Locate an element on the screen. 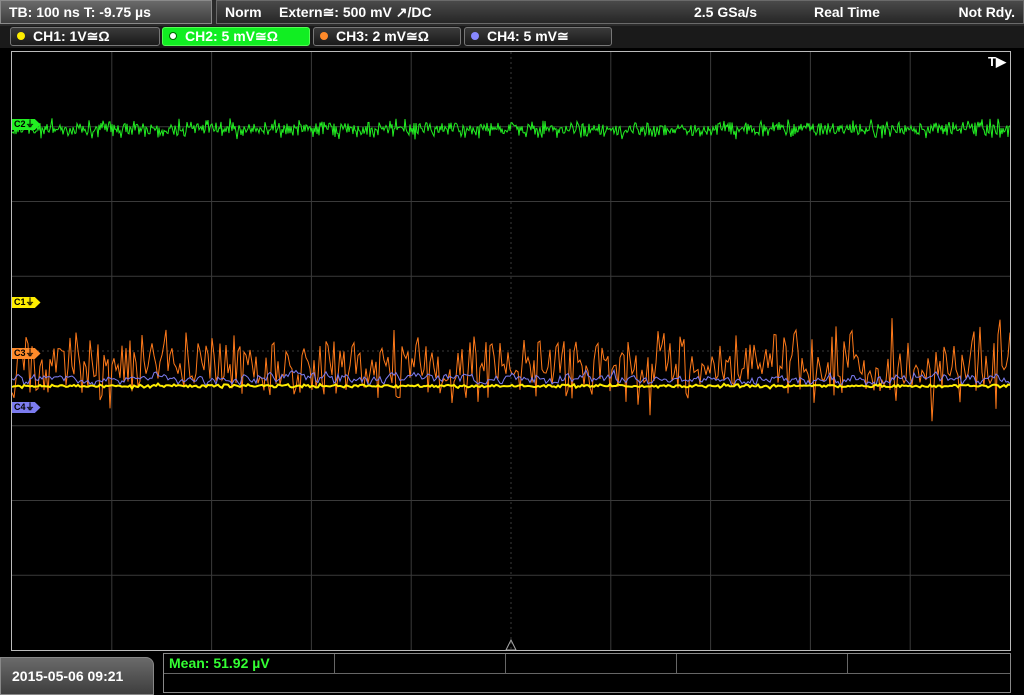 The height and width of the screenshot is (695, 1024). acquisition-mode: Real Time is located at coordinates (847, 12).